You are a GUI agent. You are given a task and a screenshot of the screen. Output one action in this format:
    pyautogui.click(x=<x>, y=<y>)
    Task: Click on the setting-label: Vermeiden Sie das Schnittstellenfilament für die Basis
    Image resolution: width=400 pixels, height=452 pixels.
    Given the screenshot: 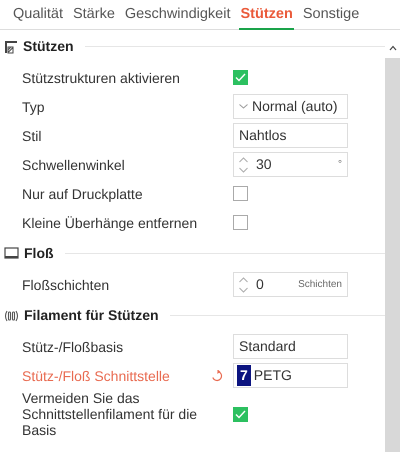 What is the action you would take?
    pyautogui.click(x=110, y=414)
    